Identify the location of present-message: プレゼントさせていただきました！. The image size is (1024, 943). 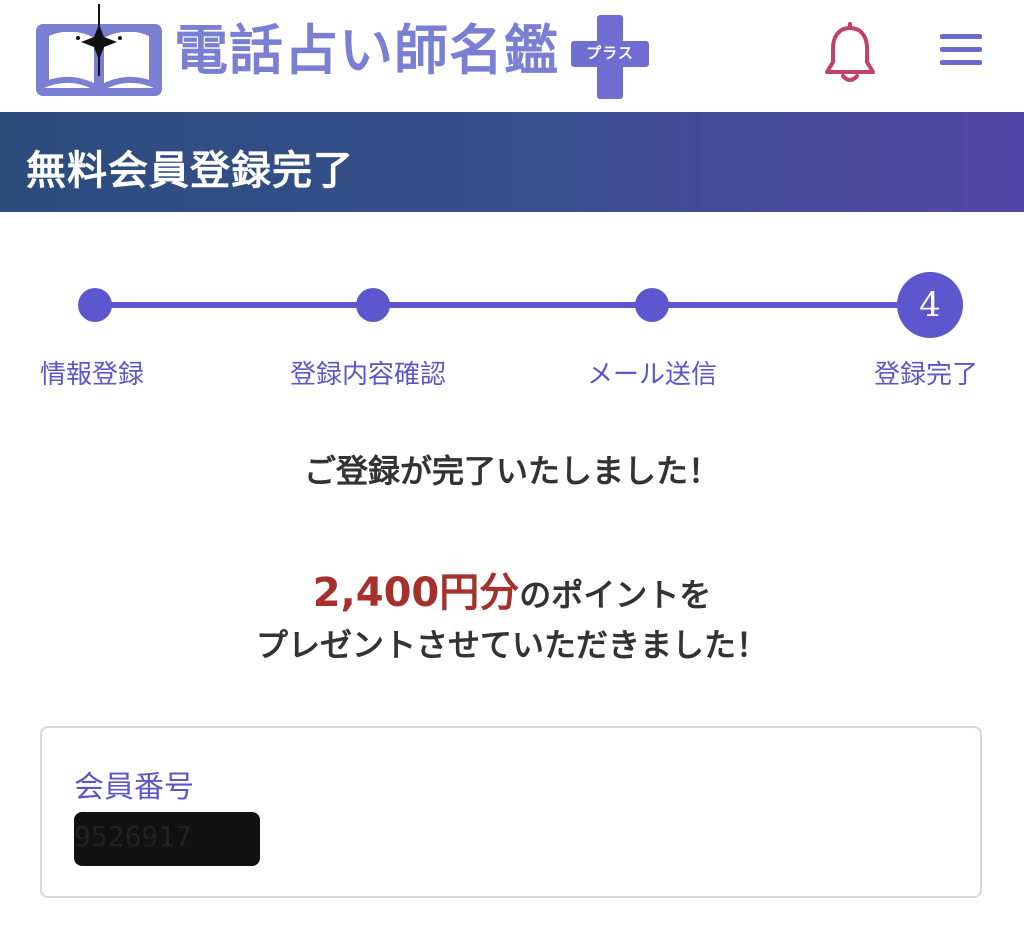
(511, 645).